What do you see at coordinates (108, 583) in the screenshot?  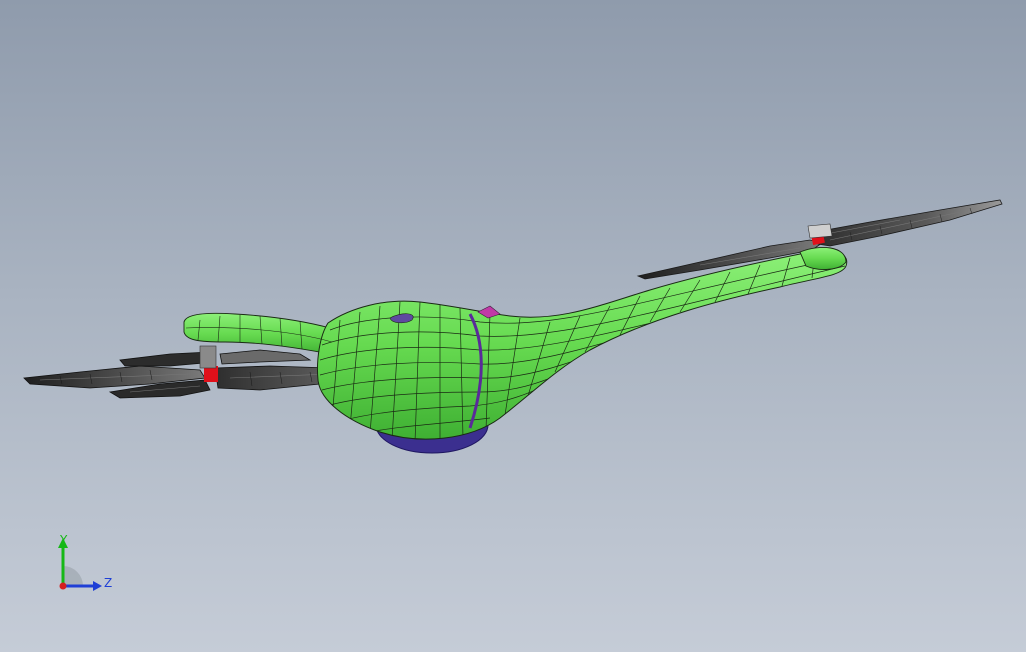 I see `z-axis-label: Z` at bounding box center [108, 583].